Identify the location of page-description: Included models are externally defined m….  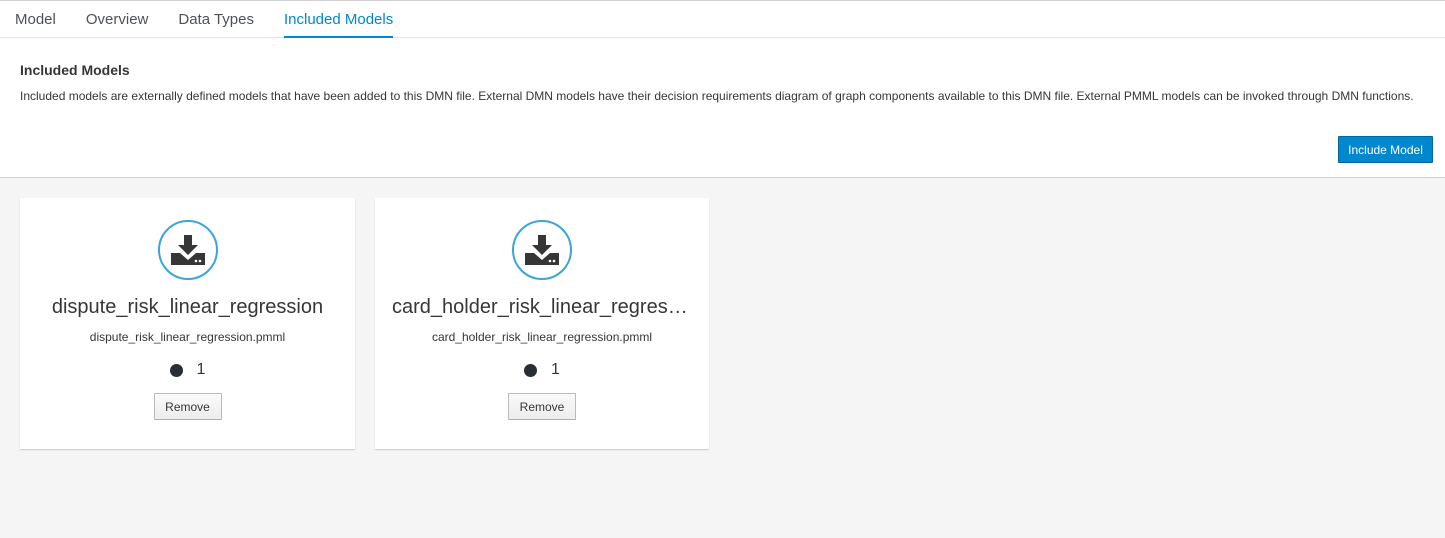
(717, 96).